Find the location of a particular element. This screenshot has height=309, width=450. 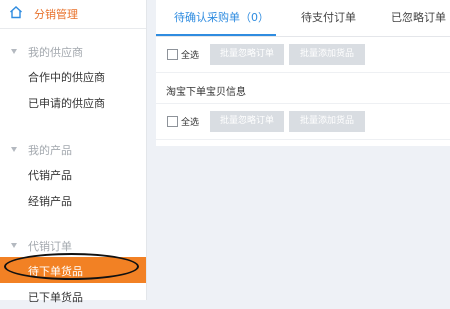

sidebar-item-label: 已申请的供应商 is located at coordinates (66, 103).